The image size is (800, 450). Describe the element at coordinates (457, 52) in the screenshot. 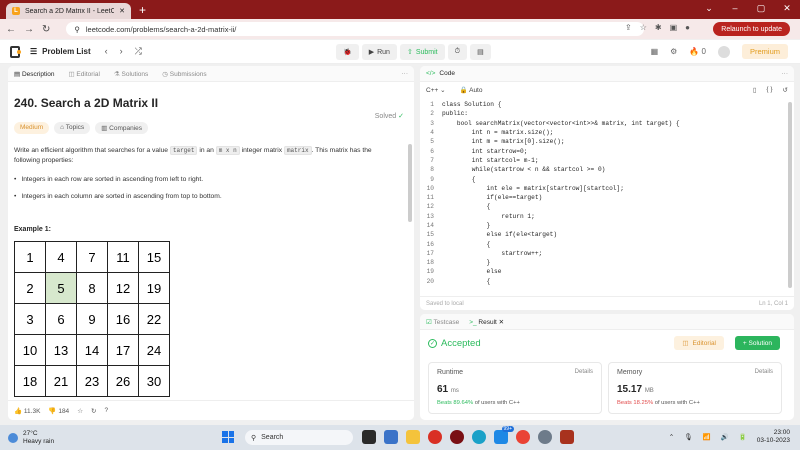

I see `timer-button: ⏱` at that location.